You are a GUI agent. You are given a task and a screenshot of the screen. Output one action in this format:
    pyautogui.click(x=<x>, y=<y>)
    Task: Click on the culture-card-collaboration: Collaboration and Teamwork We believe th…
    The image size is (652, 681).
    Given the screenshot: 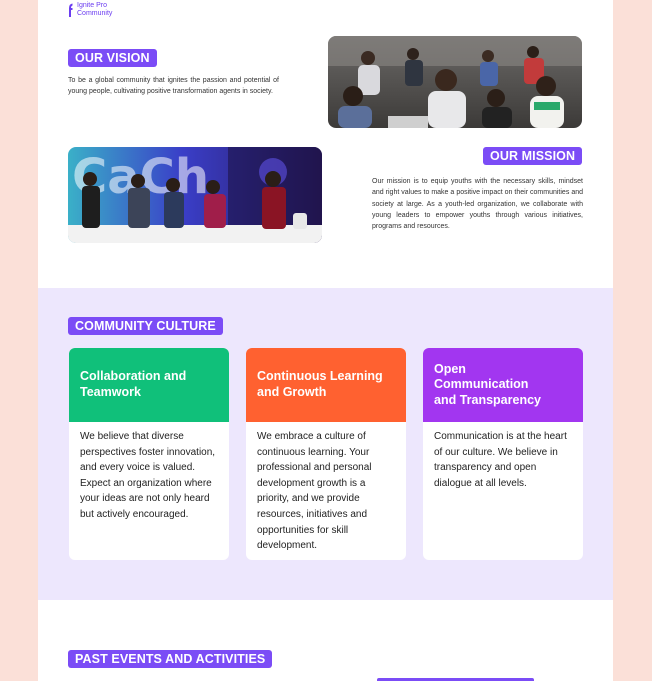 What is the action you would take?
    pyautogui.click(x=149, y=454)
    